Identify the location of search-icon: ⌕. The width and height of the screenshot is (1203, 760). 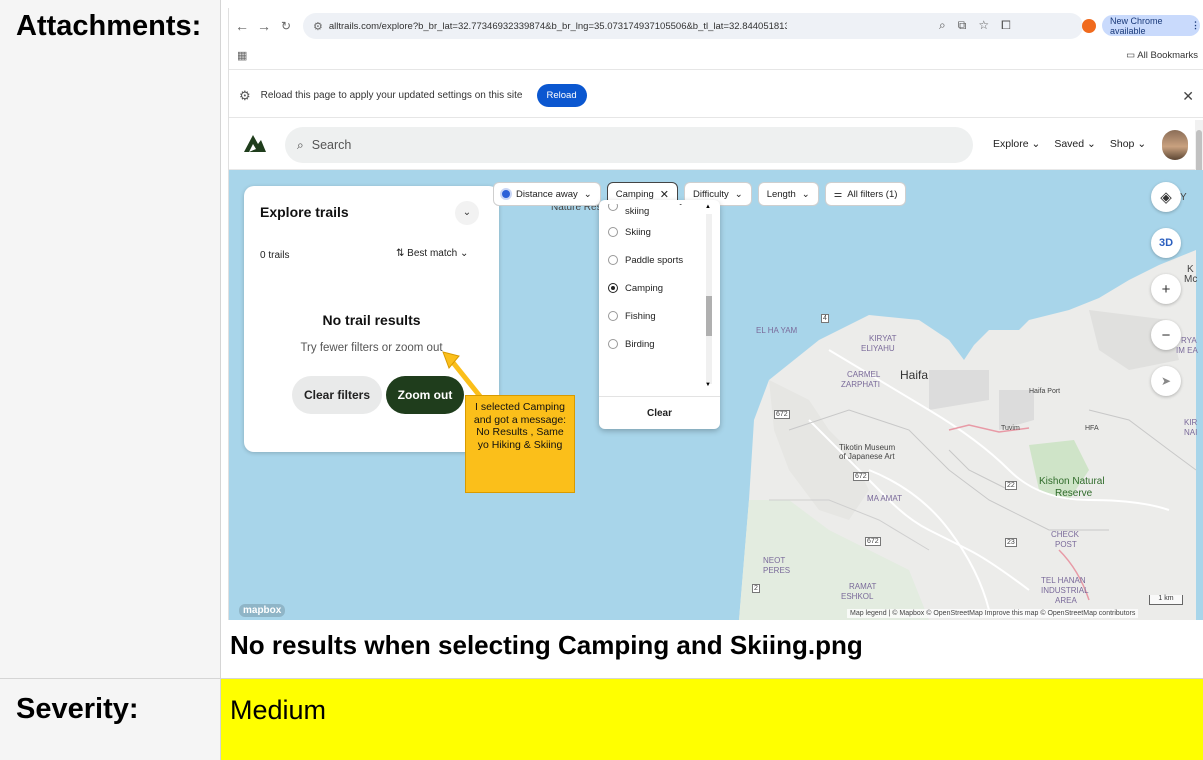
(300, 144).